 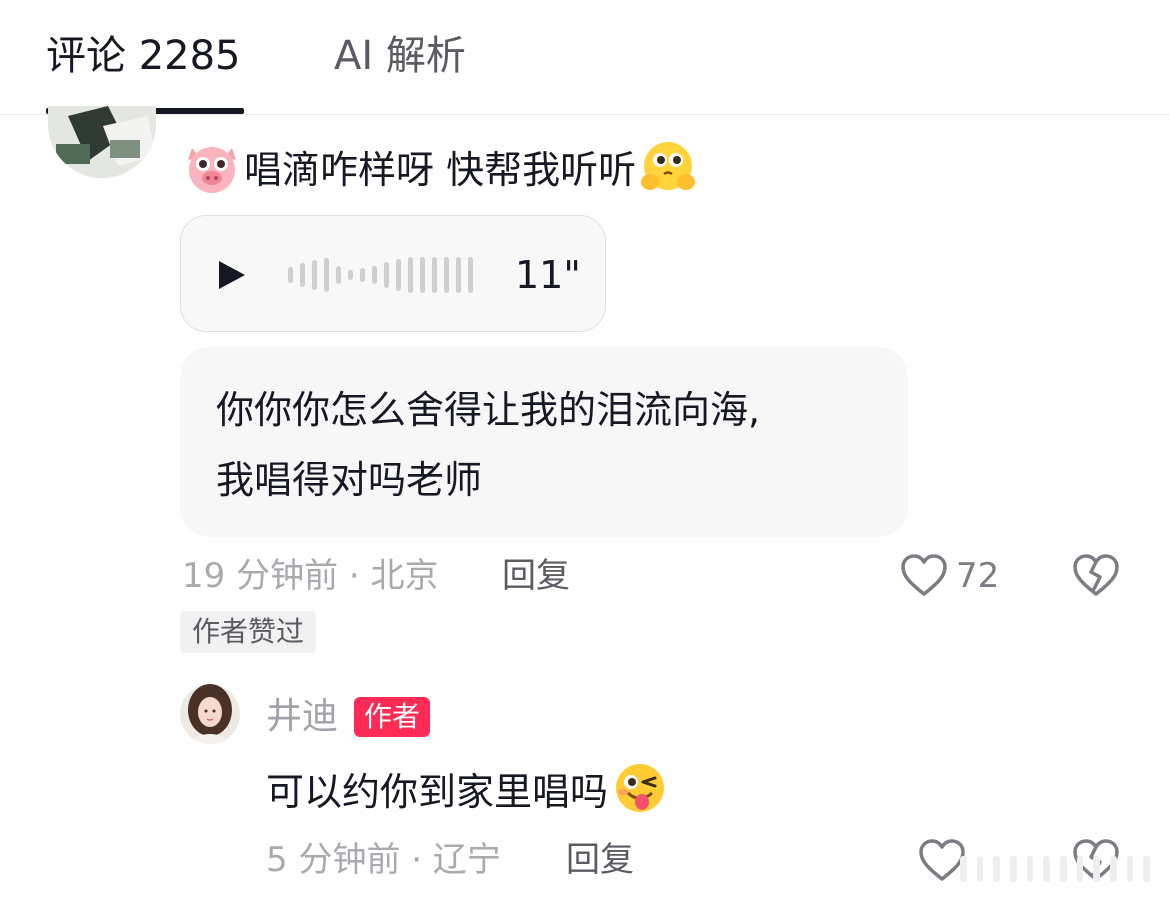 What do you see at coordinates (310, 576) in the screenshot?
I see `comment-timestamp: 19 分钟前 · 北京` at bounding box center [310, 576].